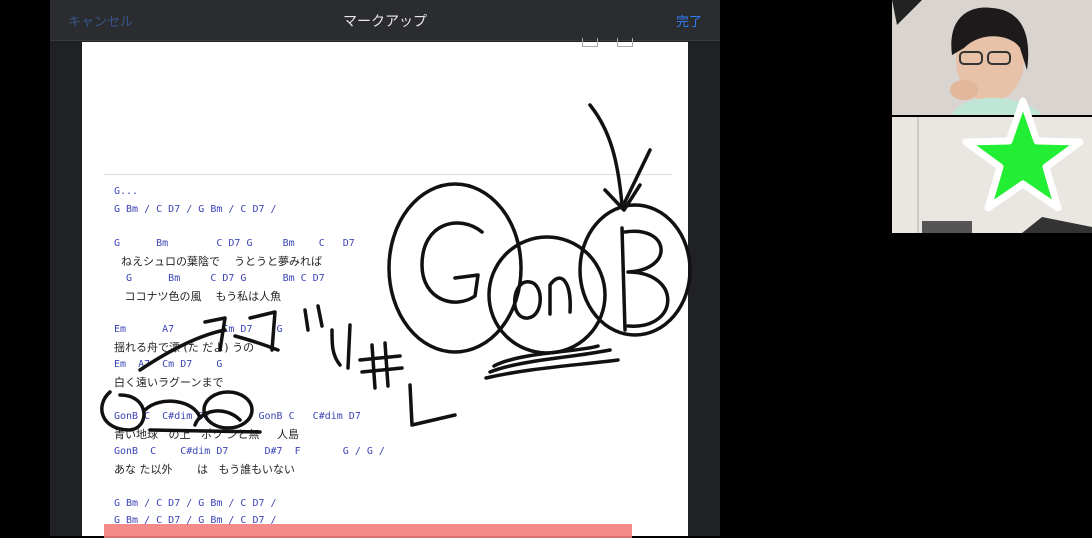 The image size is (1092, 538). What do you see at coordinates (1023, 154) in the screenshot?
I see `star-icon` at bounding box center [1023, 154].